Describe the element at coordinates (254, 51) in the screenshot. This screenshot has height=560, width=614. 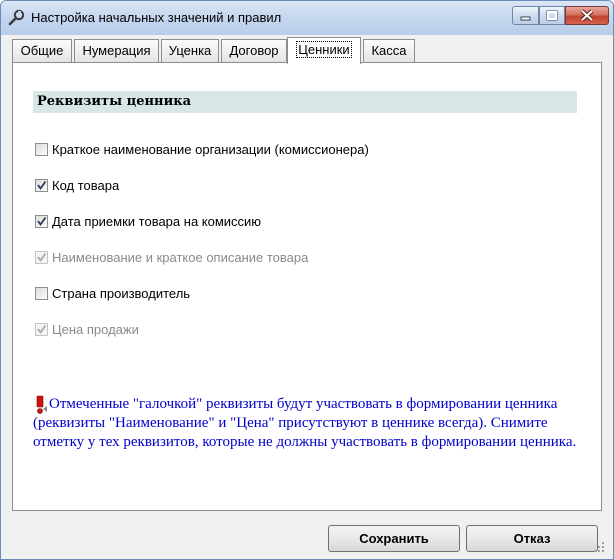
I see `tab-contract: Договор` at that location.